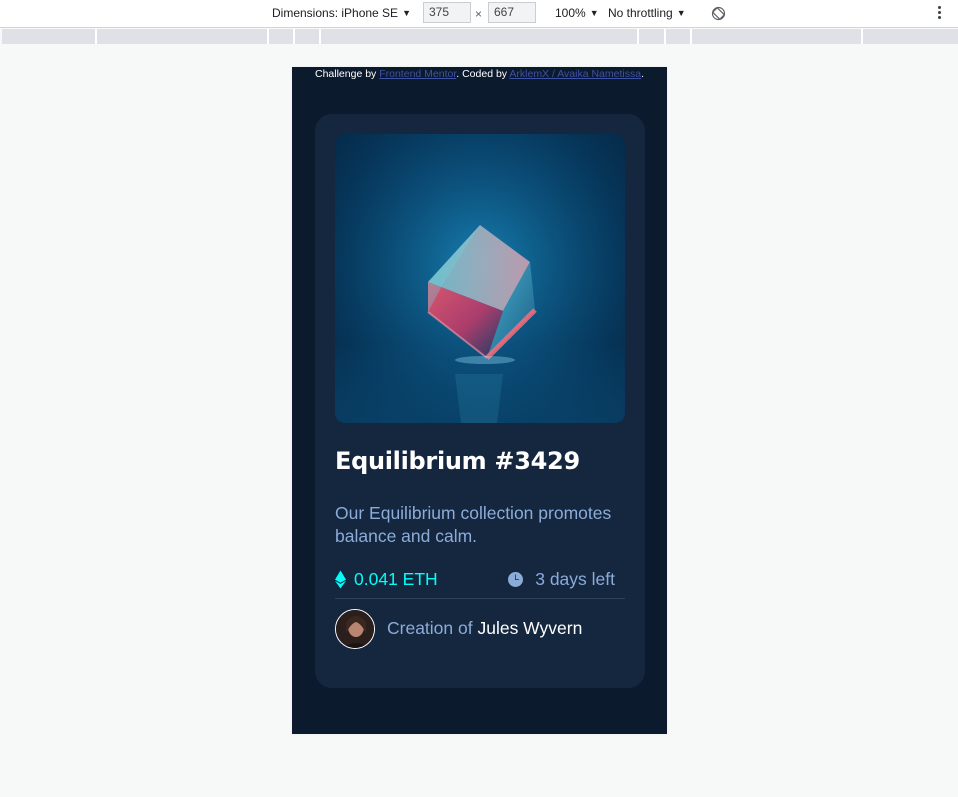 Image resolution: width=958 pixels, height=797 pixels. Describe the element at coordinates (640, 13) in the screenshot. I see `throttling-label: No throttling` at that location.